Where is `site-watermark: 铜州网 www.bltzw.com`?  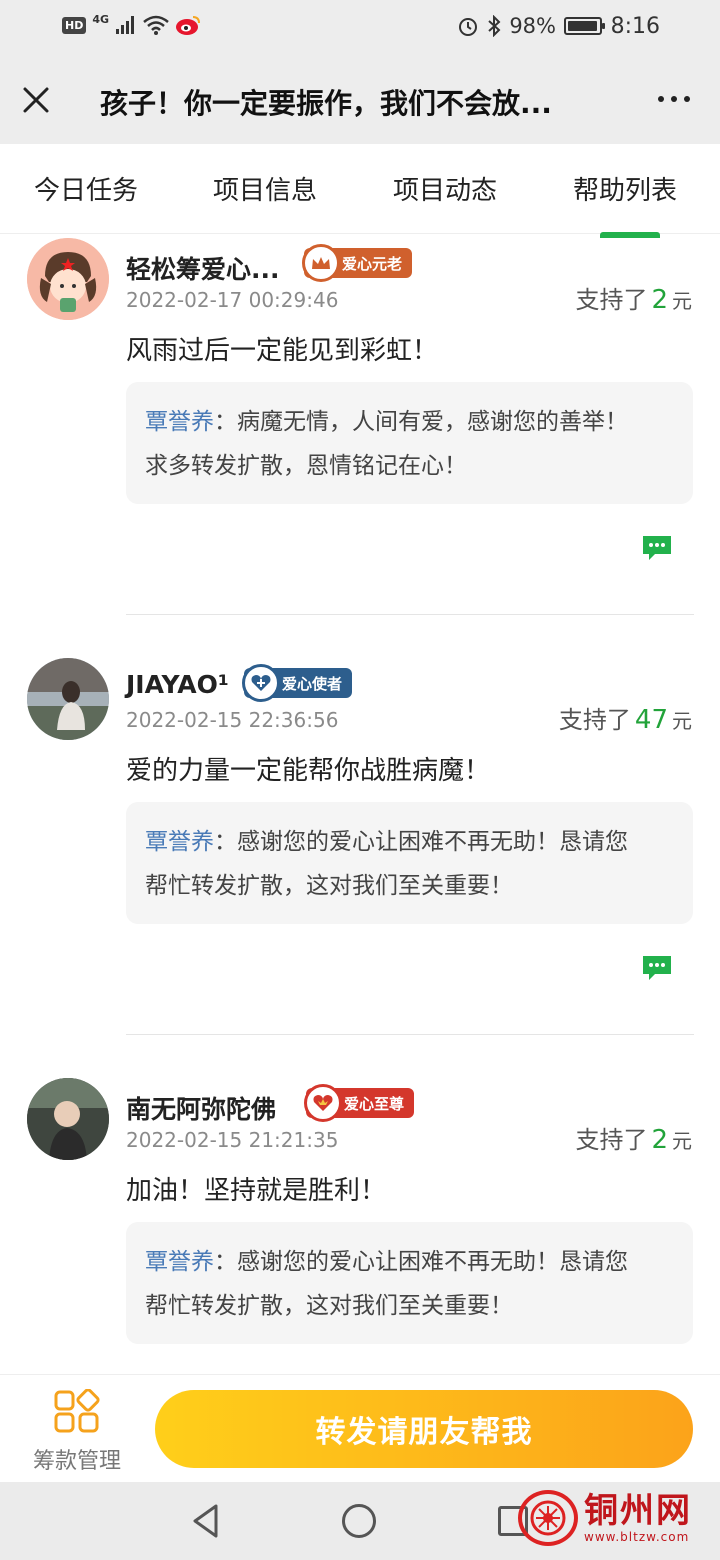
site-watermark: 铜州网 www.bltzw.com is located at coordinates (605, 1518).